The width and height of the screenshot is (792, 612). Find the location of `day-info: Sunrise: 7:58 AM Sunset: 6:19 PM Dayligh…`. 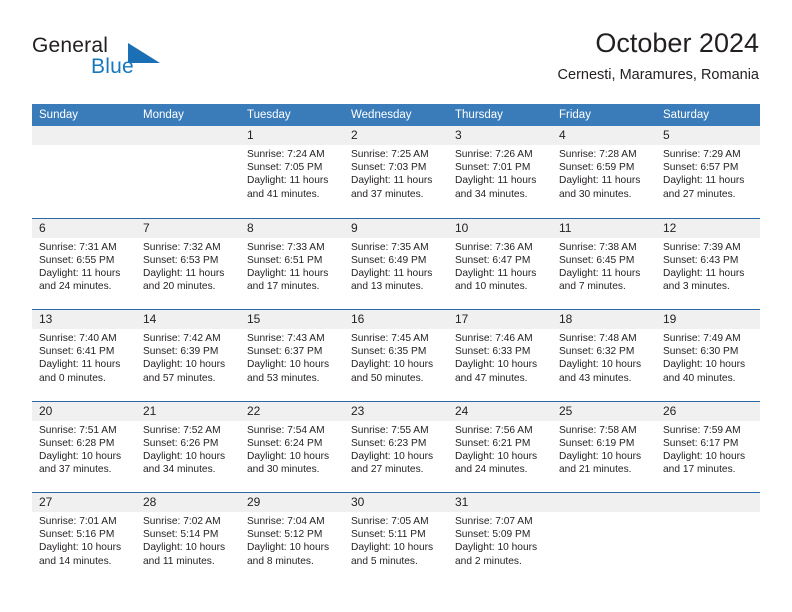

day-info: Sunrise: 7:58 AM Sunset: 6:19 PM Dayligh… is located at coordinates (604, 449).